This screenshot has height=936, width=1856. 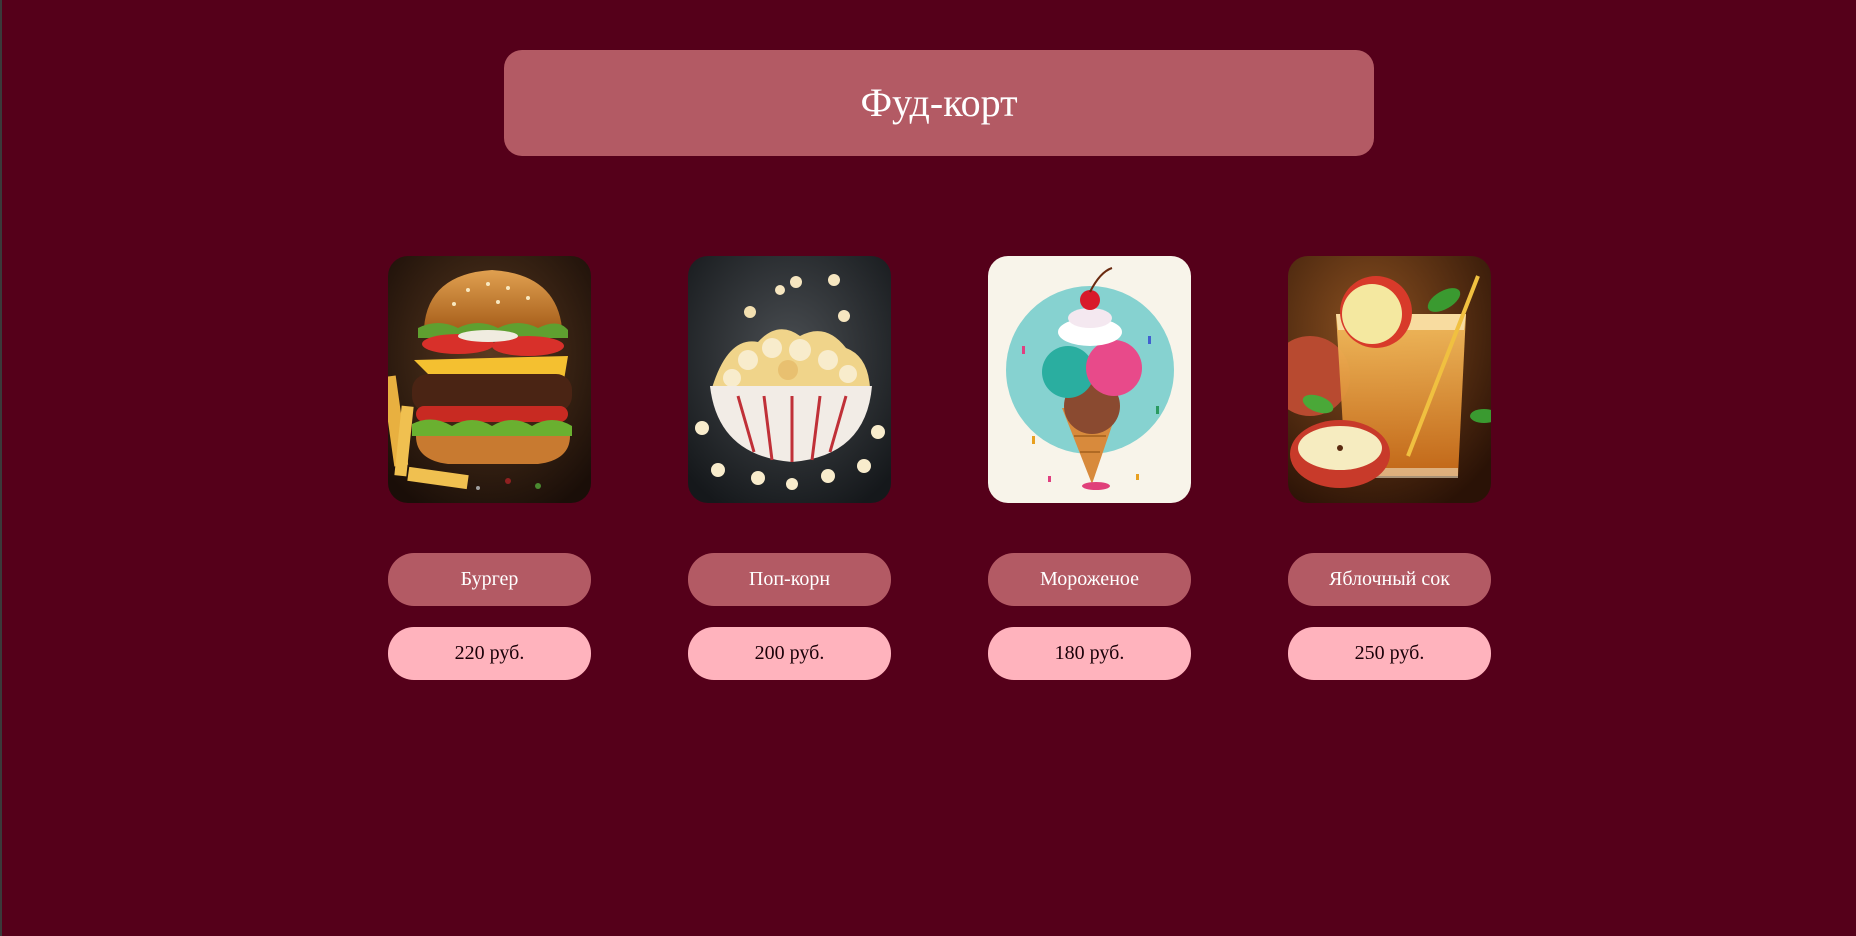 I want to click on product-price-button: 250 руб., so click(x=1389, y=653).